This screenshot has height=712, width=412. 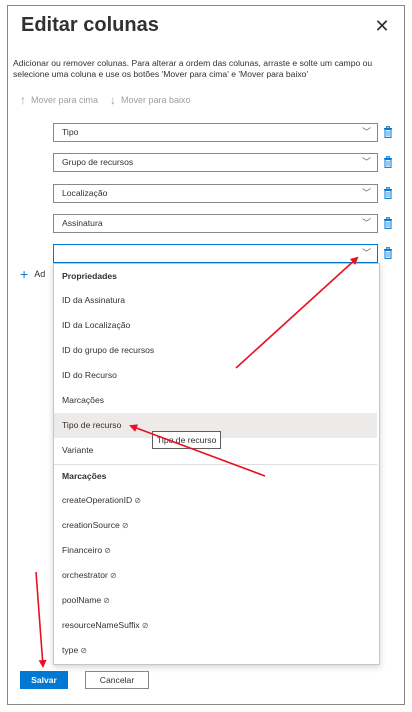 I want to click on option-tag-resourcenamesuffix: resourceNameSuffix ⊘, so click(x=215, y=625).